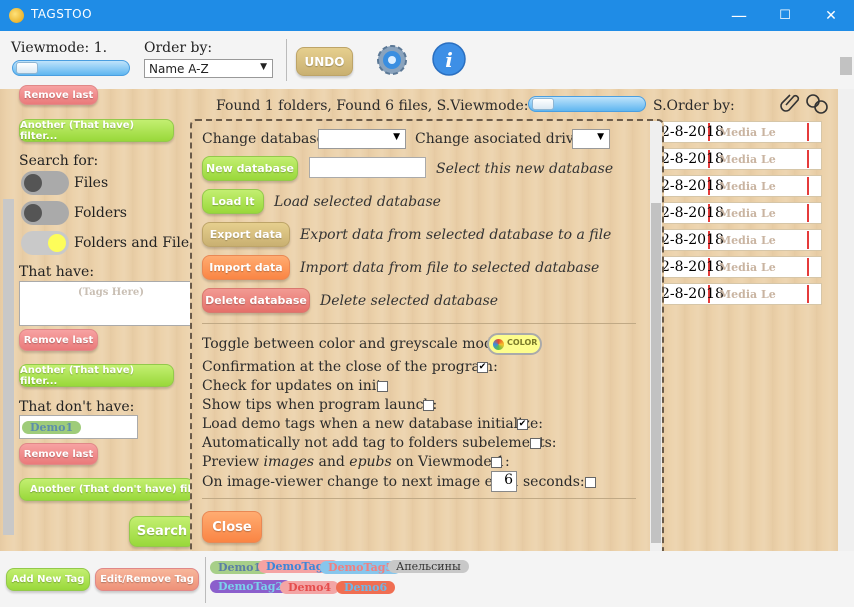 This screenshot has height=607, width=854. Describe the element at coordinates (656, 373) in the screenshot. I see `dialog-scrollbar-thumb` at that location.